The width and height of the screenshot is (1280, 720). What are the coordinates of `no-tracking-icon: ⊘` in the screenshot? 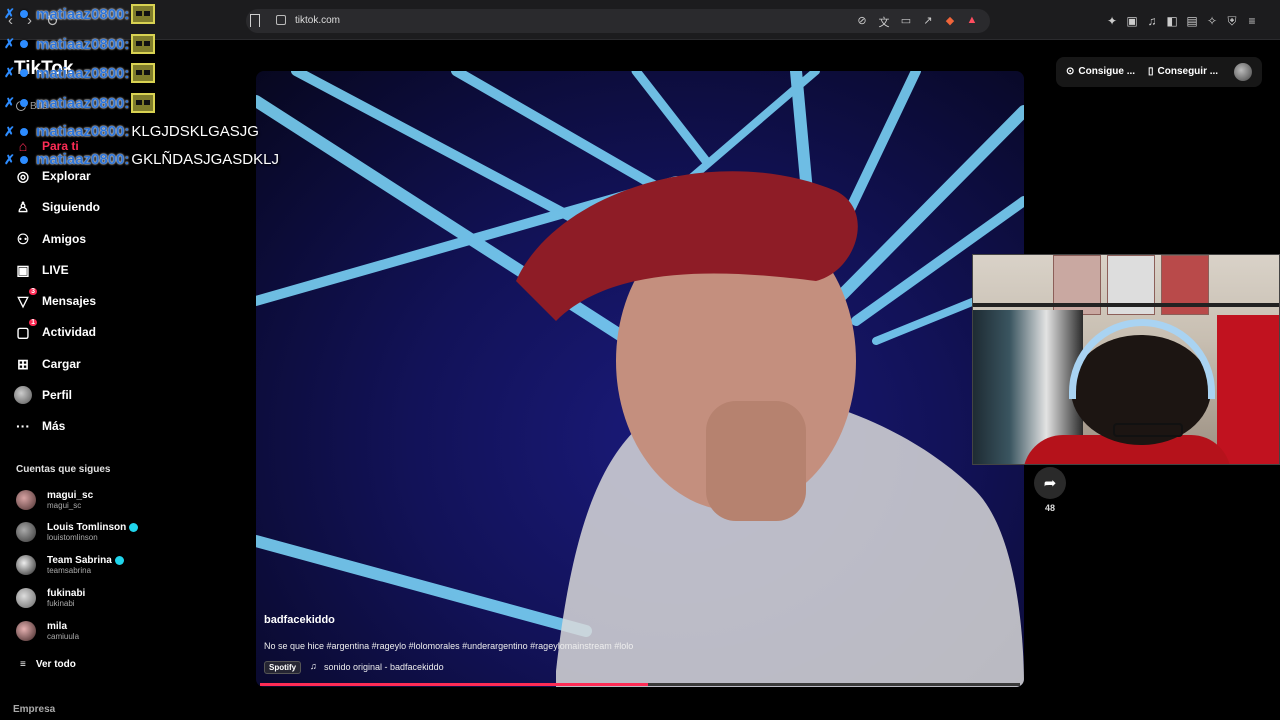 It's located at (862, 22).